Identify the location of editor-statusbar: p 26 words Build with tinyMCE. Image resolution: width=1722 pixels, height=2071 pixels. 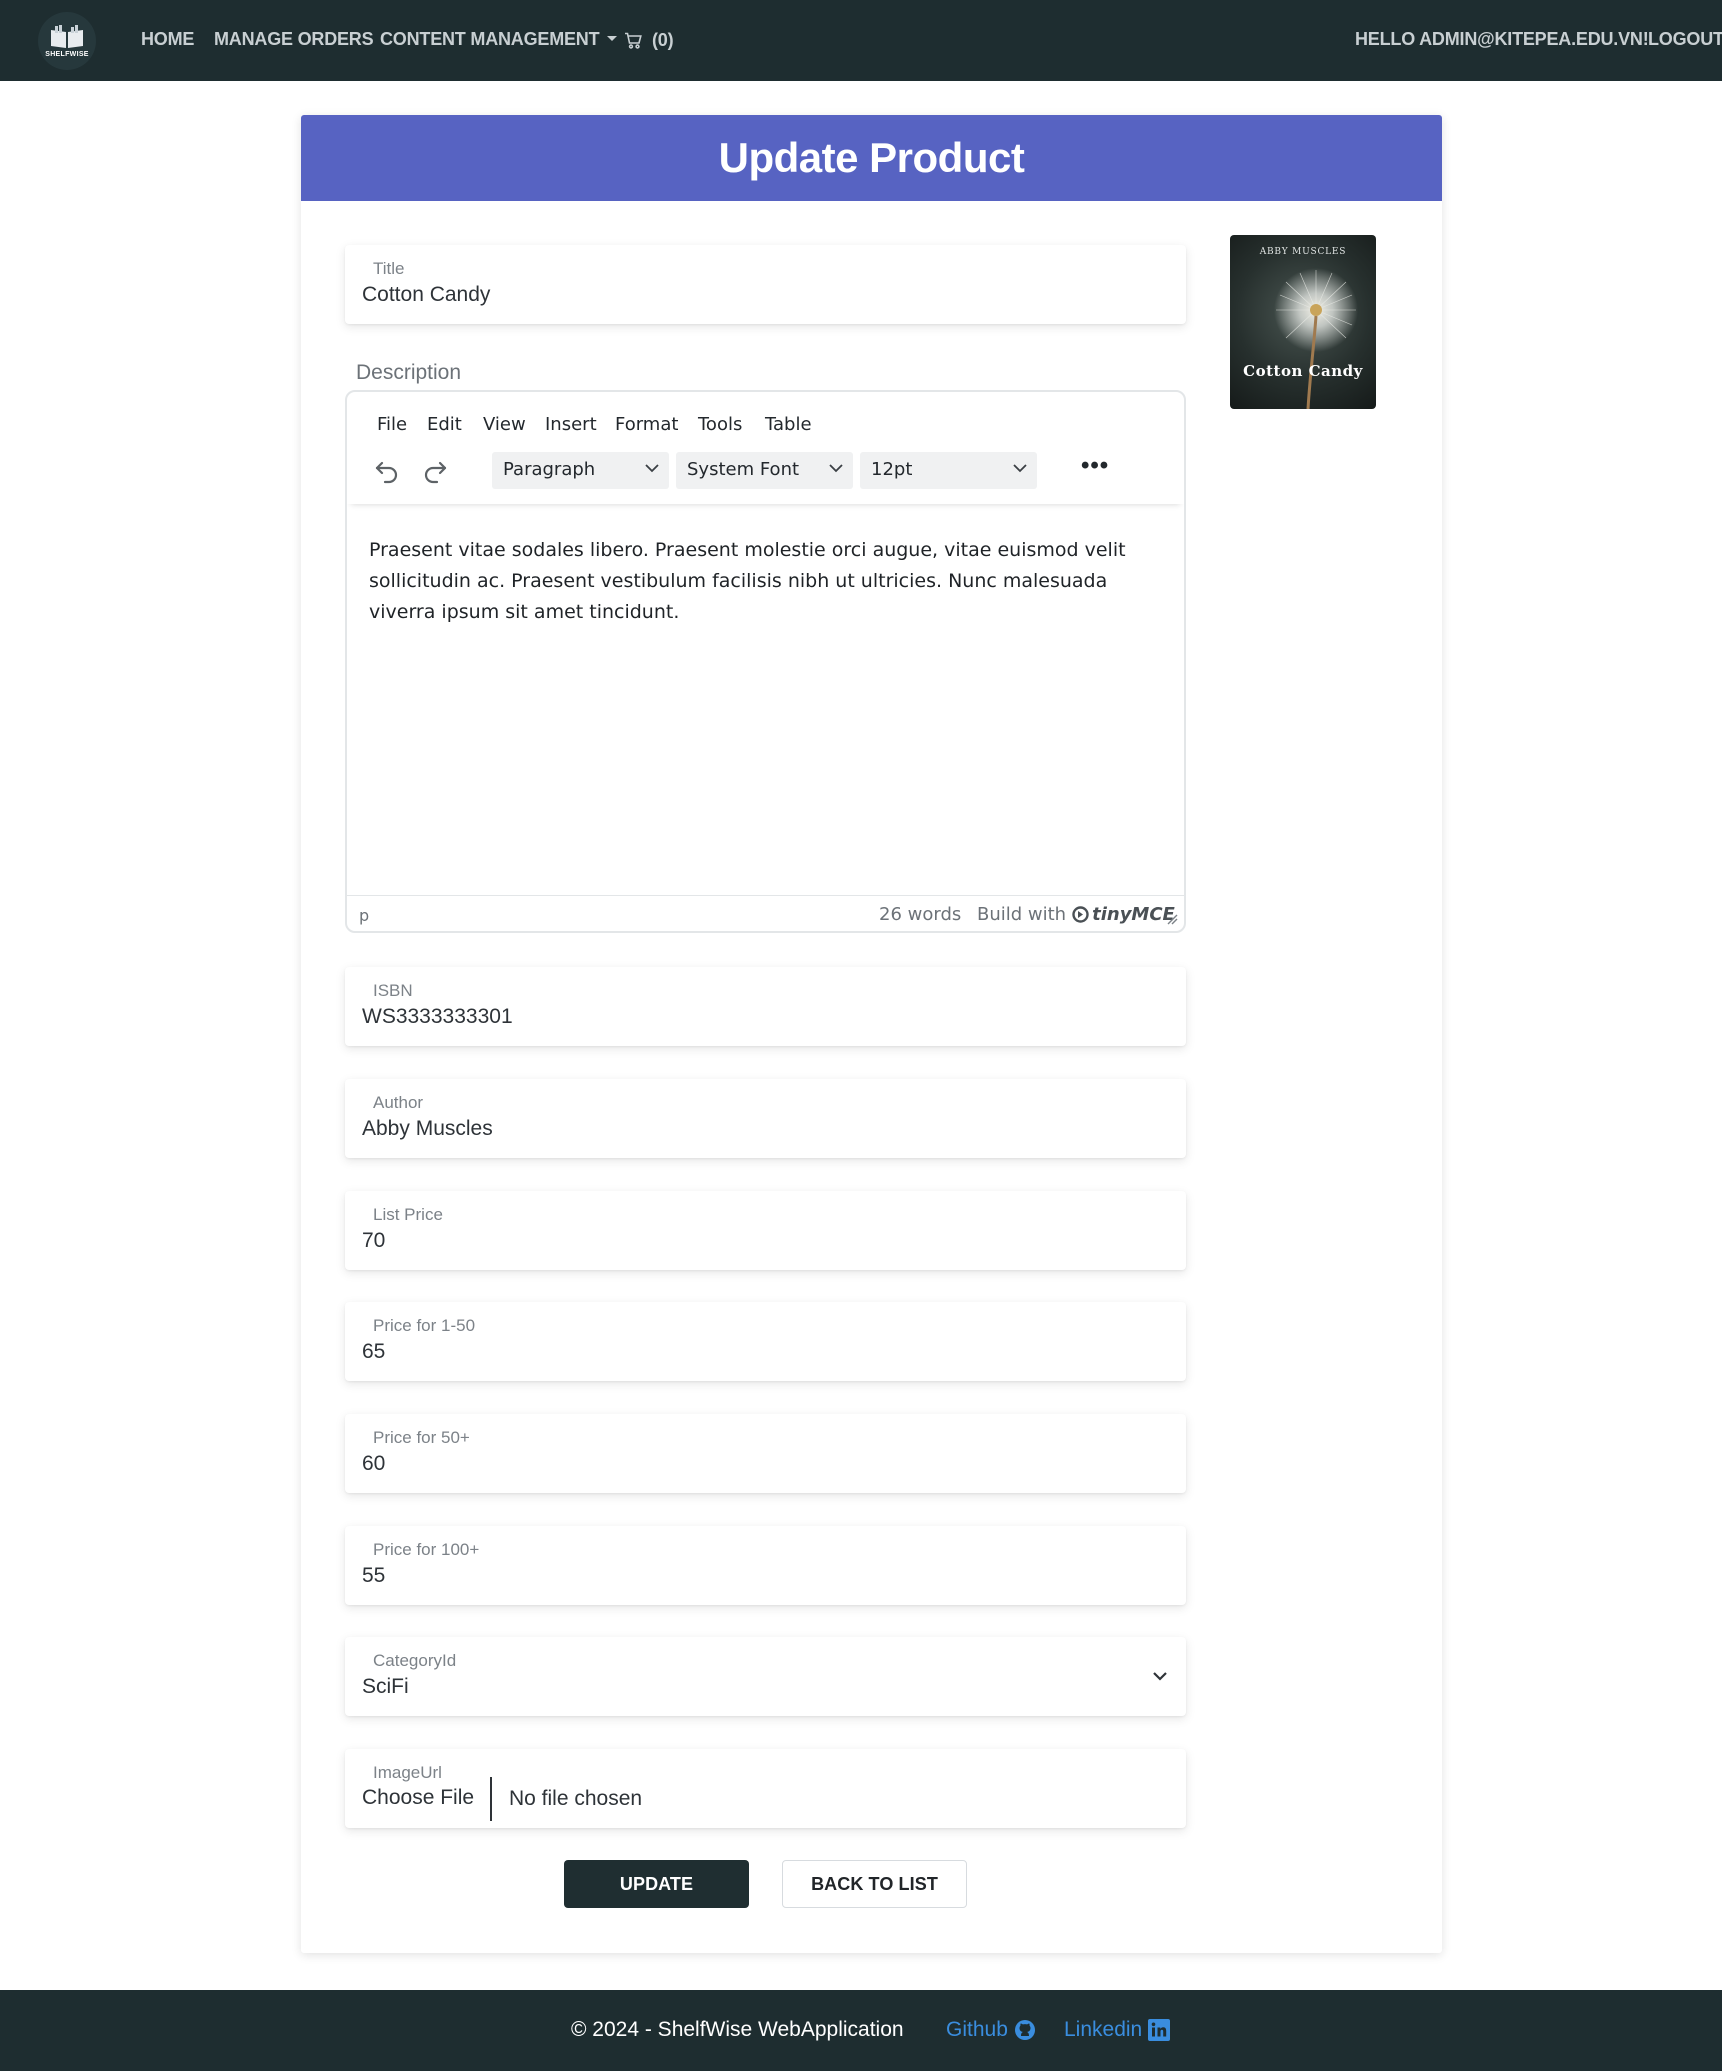
(765, 913).